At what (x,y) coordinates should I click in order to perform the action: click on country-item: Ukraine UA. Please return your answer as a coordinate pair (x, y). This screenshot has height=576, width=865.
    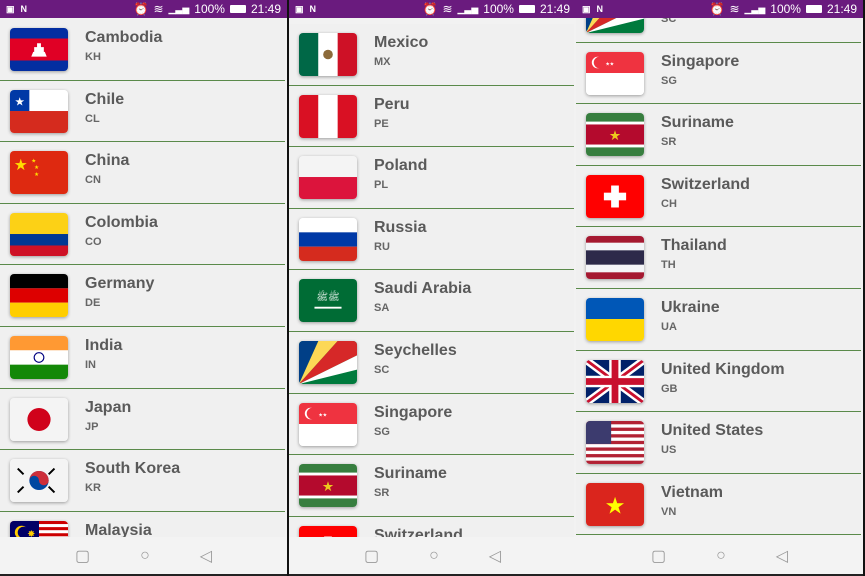
    Looking at the image, I should click on (718, 319).